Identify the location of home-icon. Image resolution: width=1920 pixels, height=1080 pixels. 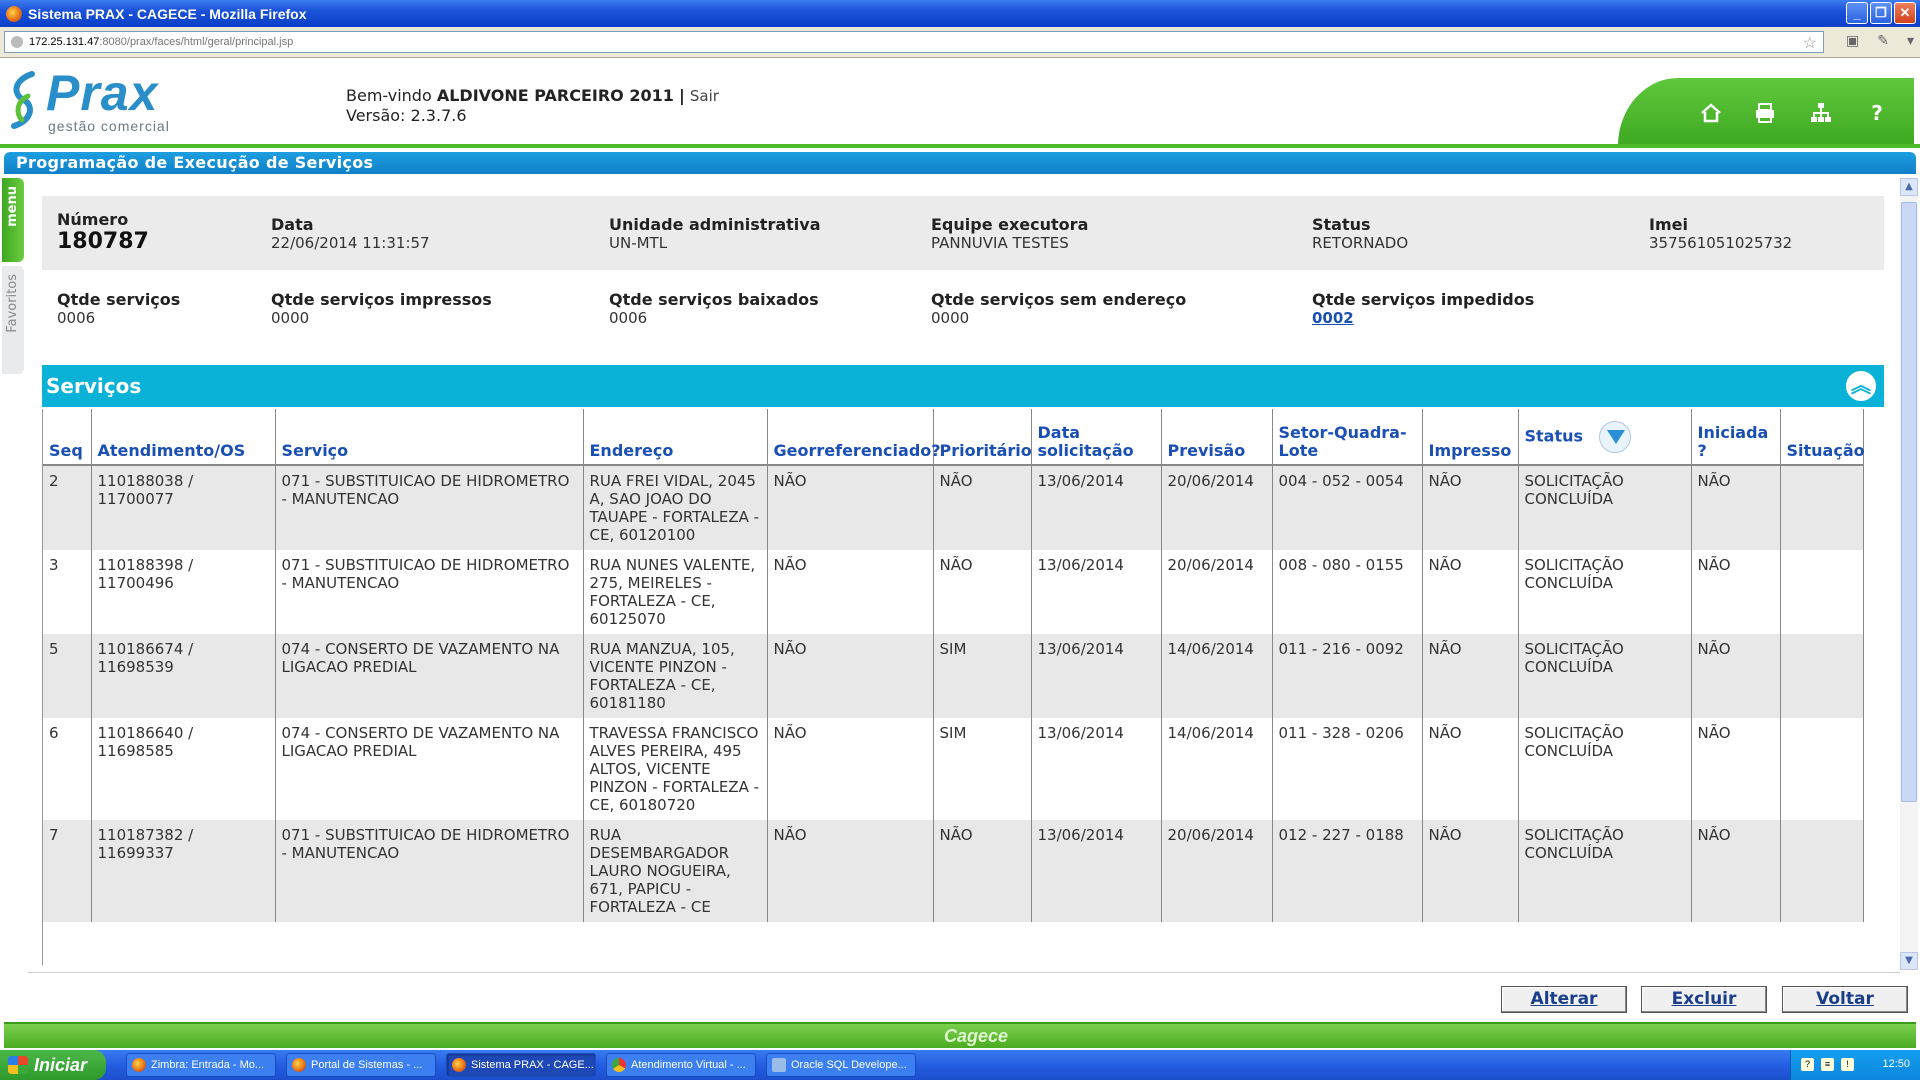
(1711, 113).